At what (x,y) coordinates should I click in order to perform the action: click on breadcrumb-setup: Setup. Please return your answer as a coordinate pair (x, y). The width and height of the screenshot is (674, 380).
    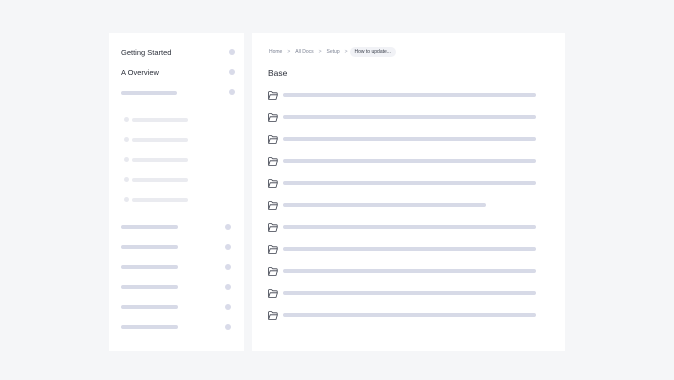
    Looking at the image, I should click on (333, 52).